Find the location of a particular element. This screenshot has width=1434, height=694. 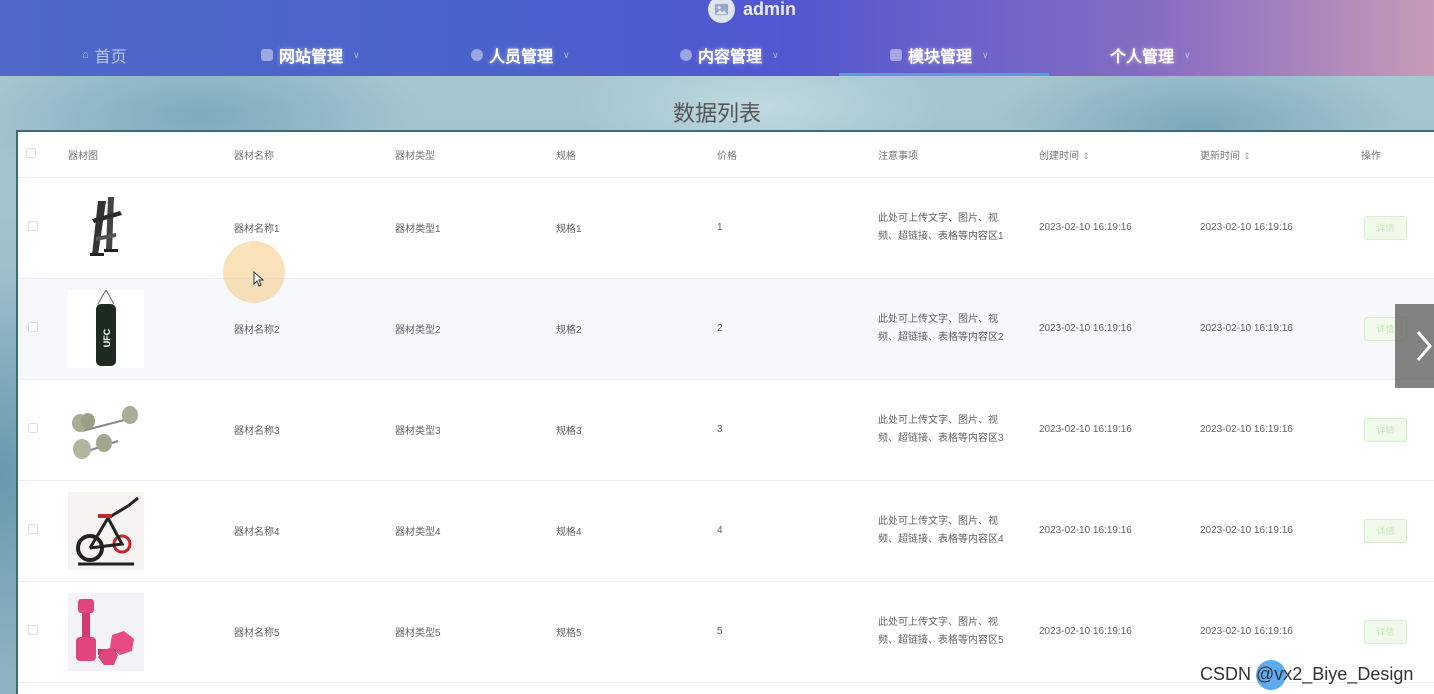

column-header: 器材图 is located at coordinates (83, 156).